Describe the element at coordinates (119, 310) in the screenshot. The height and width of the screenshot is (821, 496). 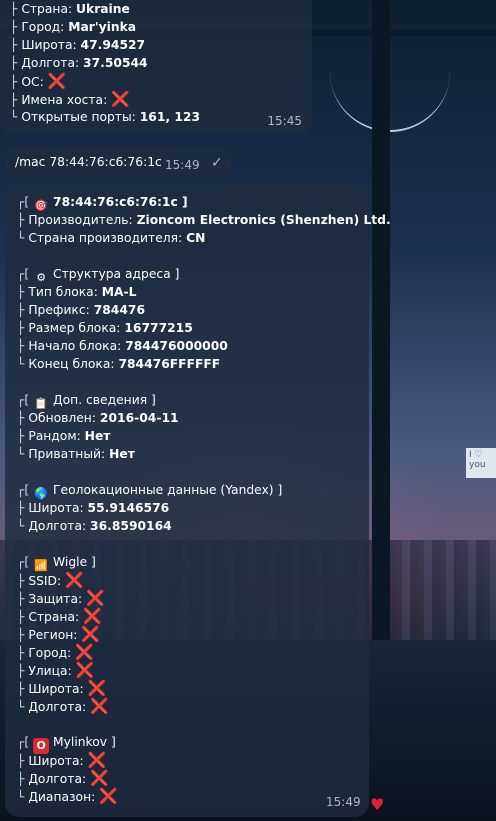
I see `info-value: 784476` at that location.